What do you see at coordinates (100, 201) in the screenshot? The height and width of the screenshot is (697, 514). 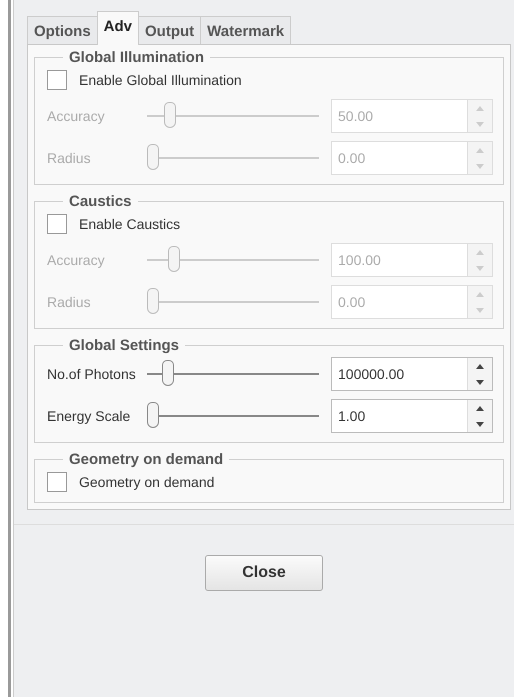 I see `group-title: Caustics` at bounding box center [100, 201].